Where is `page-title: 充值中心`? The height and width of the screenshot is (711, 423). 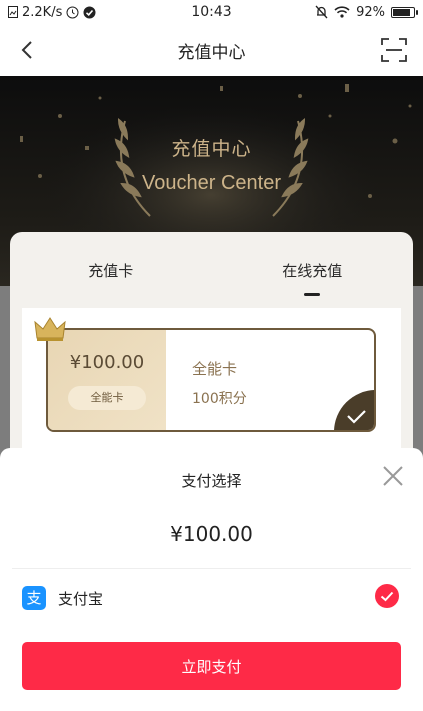 page-title: 充值中心 is located at coordinates (211, 52).